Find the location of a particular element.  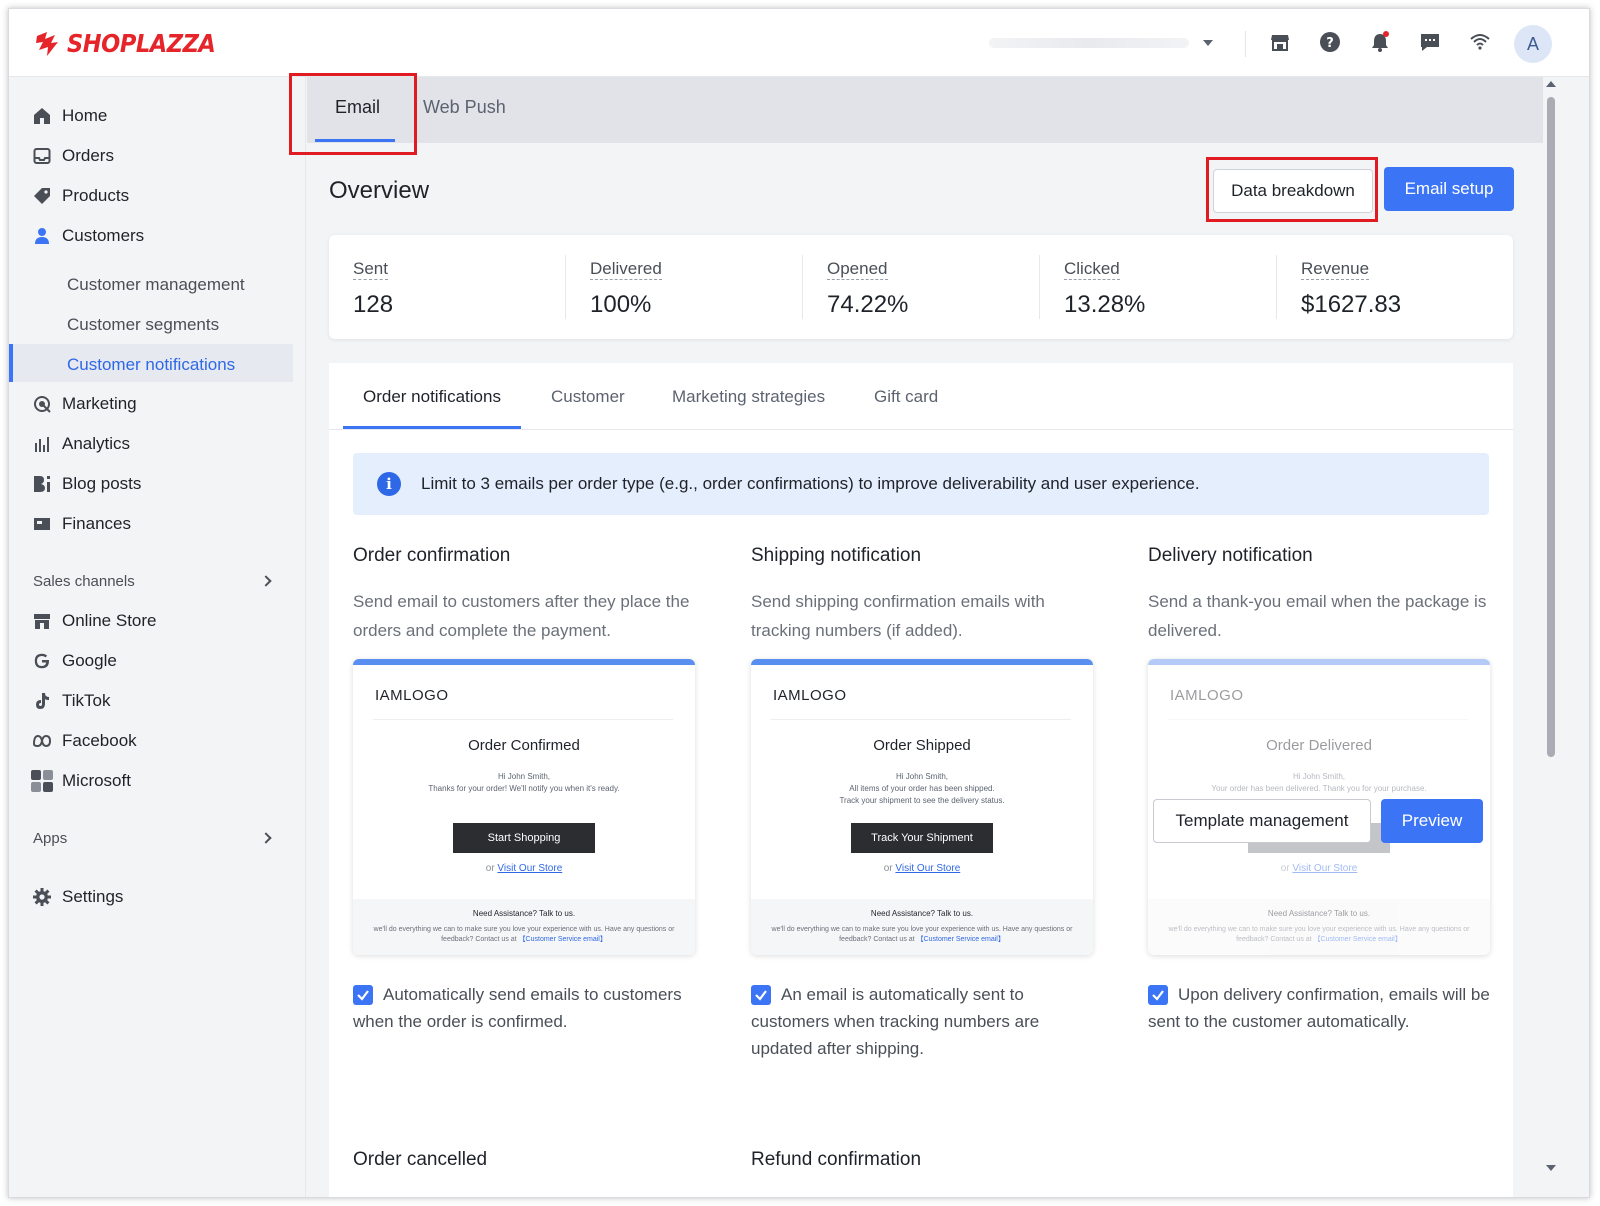

tab-active-underline is located at coordinates (432, 427).